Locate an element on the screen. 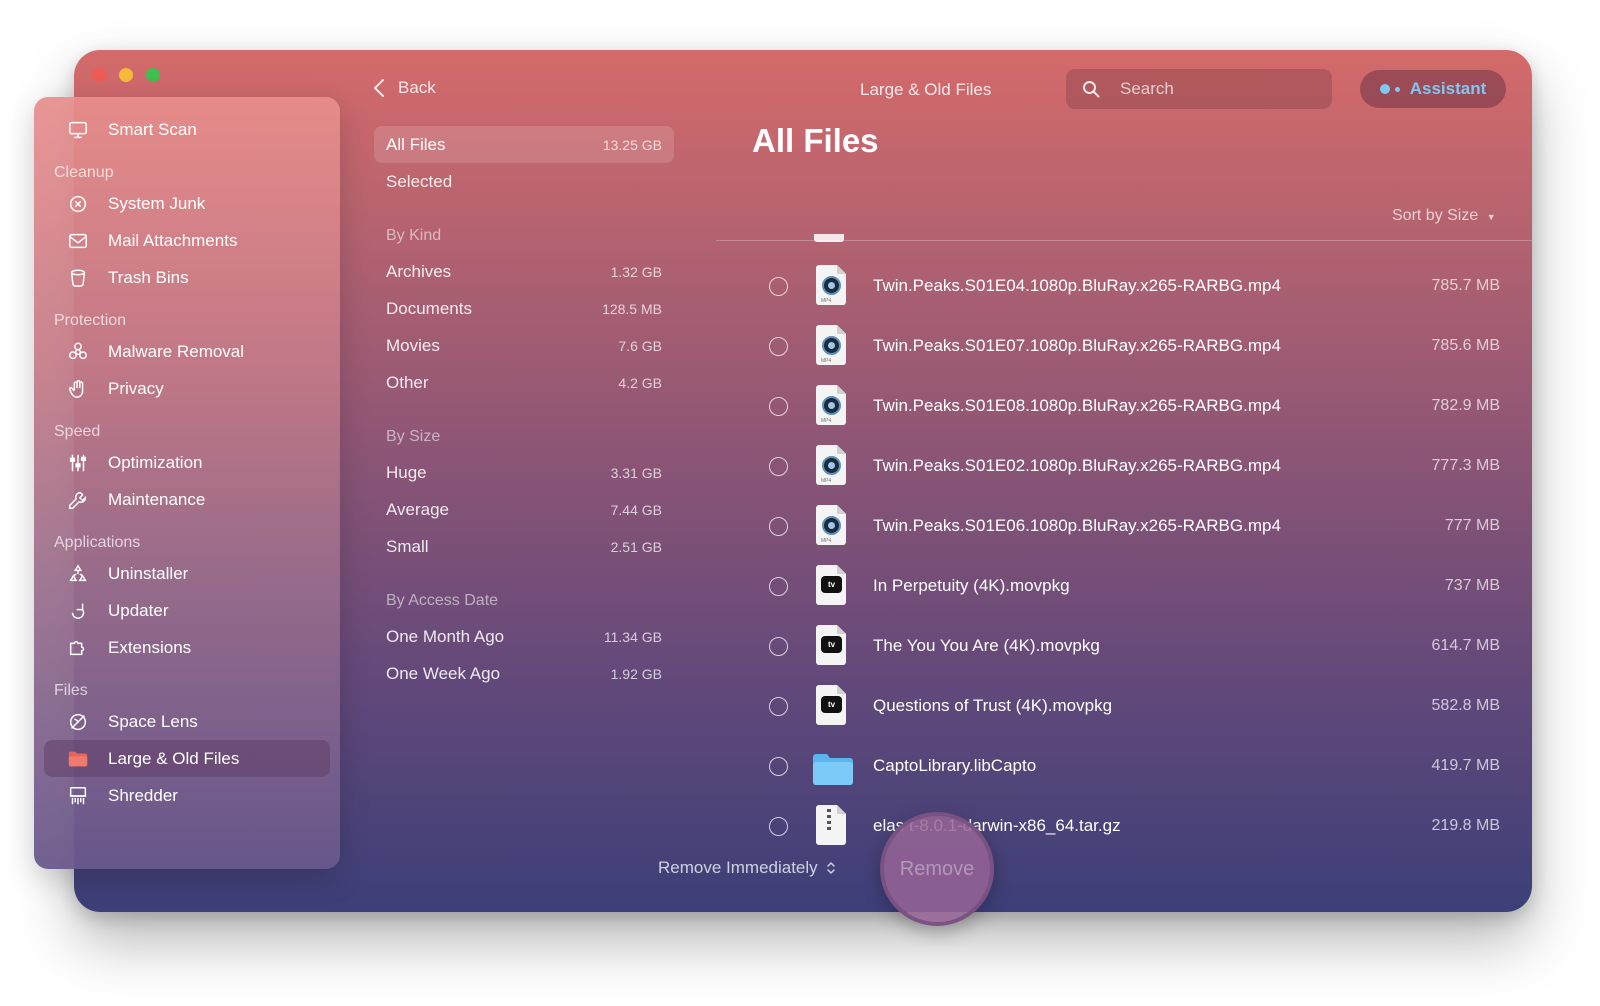 This screenshot has width=1600, height=1006. sidebar-section-speed: Speed is located at coordinates (77, 431).